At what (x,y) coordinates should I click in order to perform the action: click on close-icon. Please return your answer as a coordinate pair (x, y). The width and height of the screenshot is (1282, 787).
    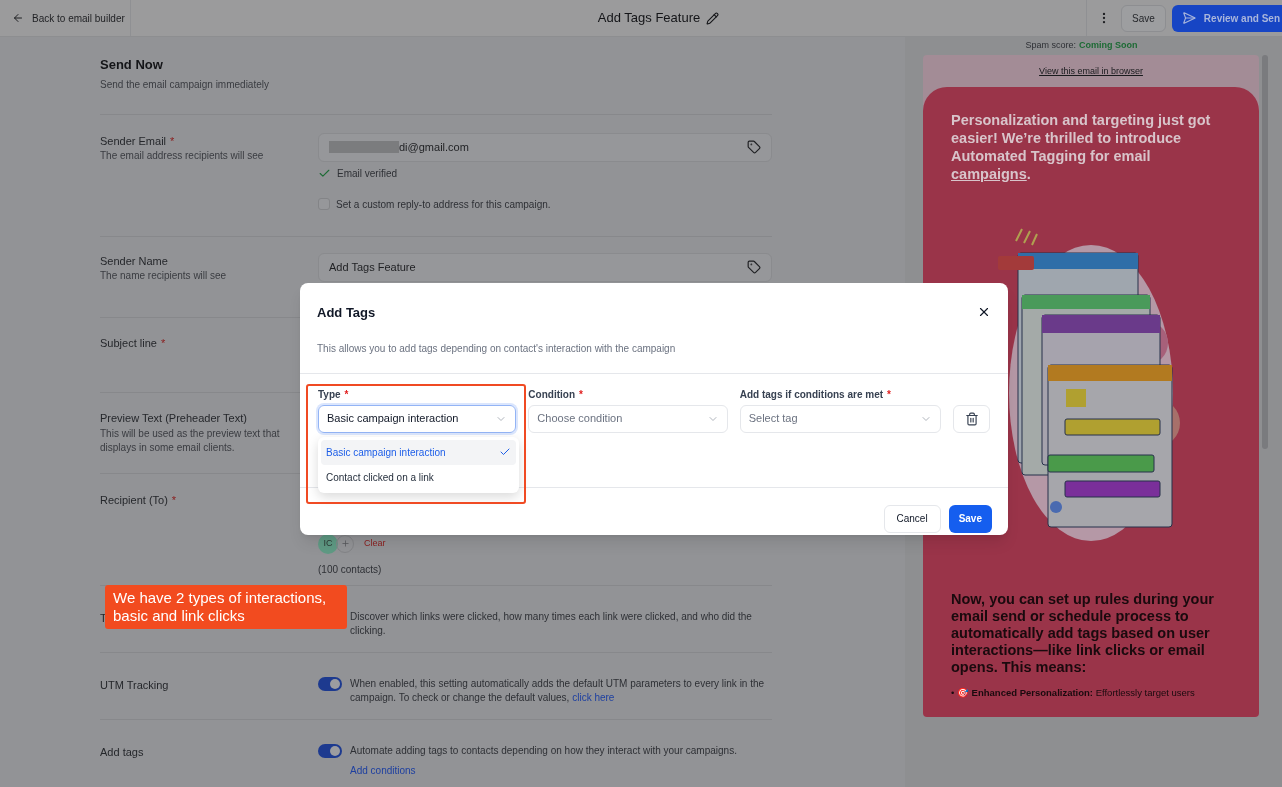
    Looking at the image, I should click on (984, 312).